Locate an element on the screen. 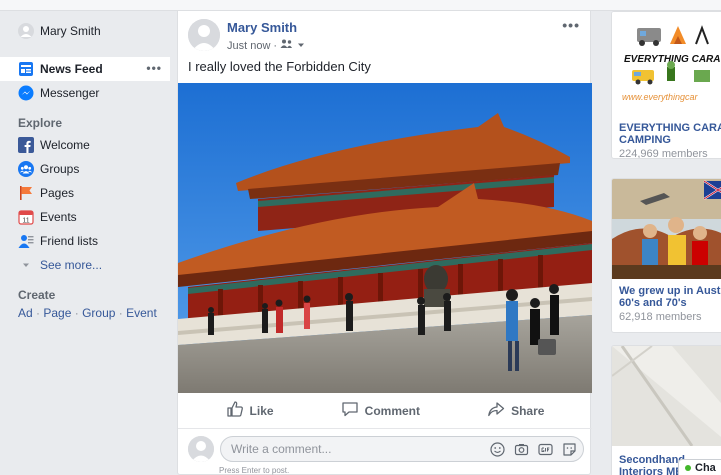  sidebar-item-label: Groups is located at coordinates (60, 169).